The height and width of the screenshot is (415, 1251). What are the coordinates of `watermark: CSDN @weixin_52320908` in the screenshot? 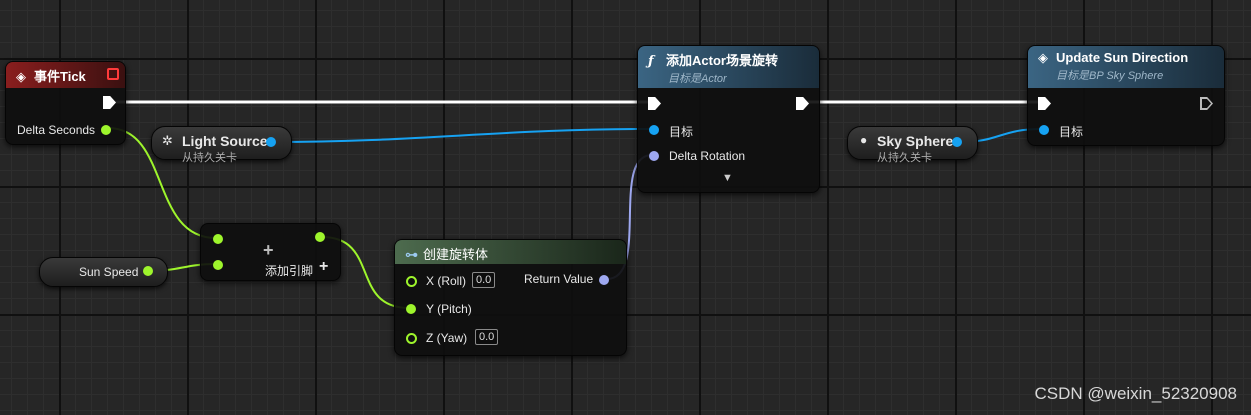 It's located at (1135, 393).